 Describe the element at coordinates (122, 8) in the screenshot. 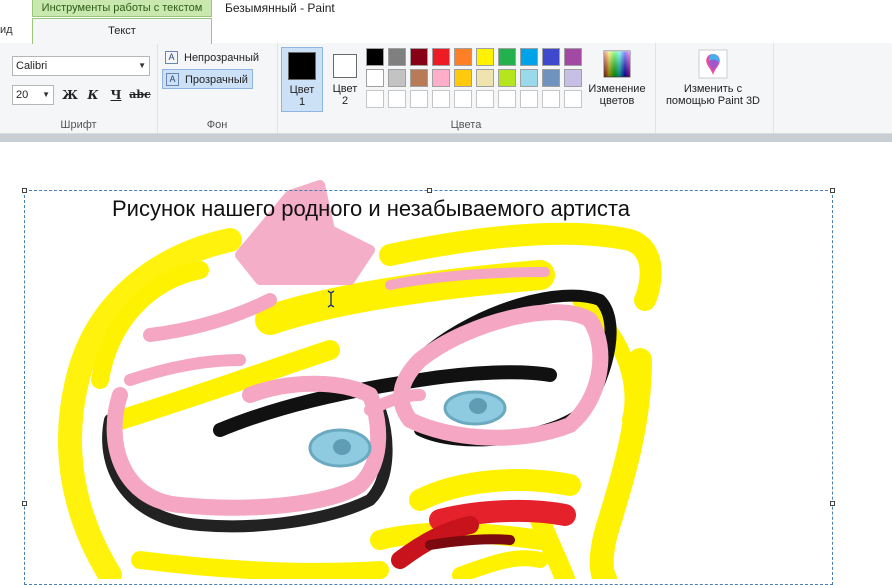

I see `contextual-tab-header: Инструменты работы с текстом` at that location.